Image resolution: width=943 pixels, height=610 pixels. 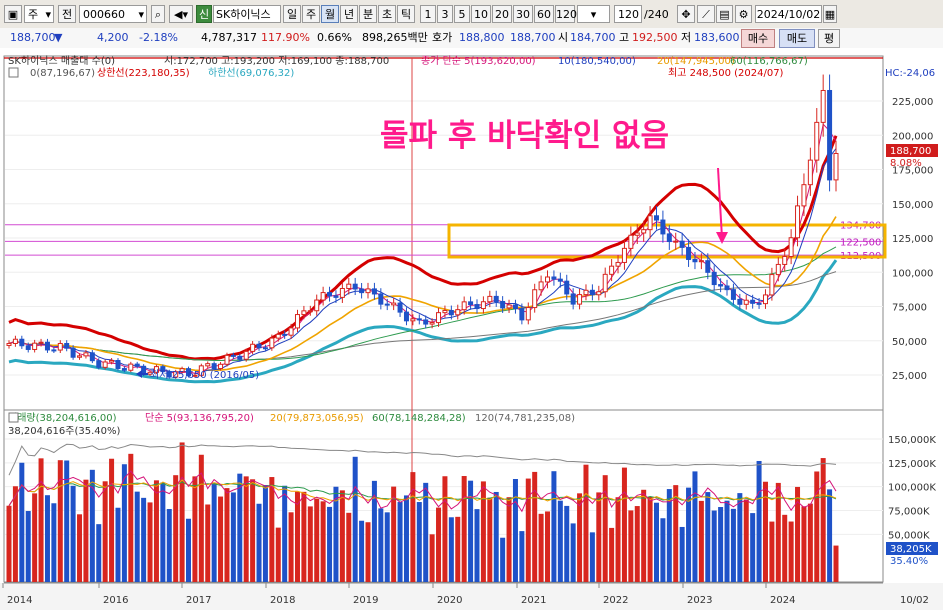 I want to click on stock-code-input: 000660 ▾, so click(x=113, y=14).